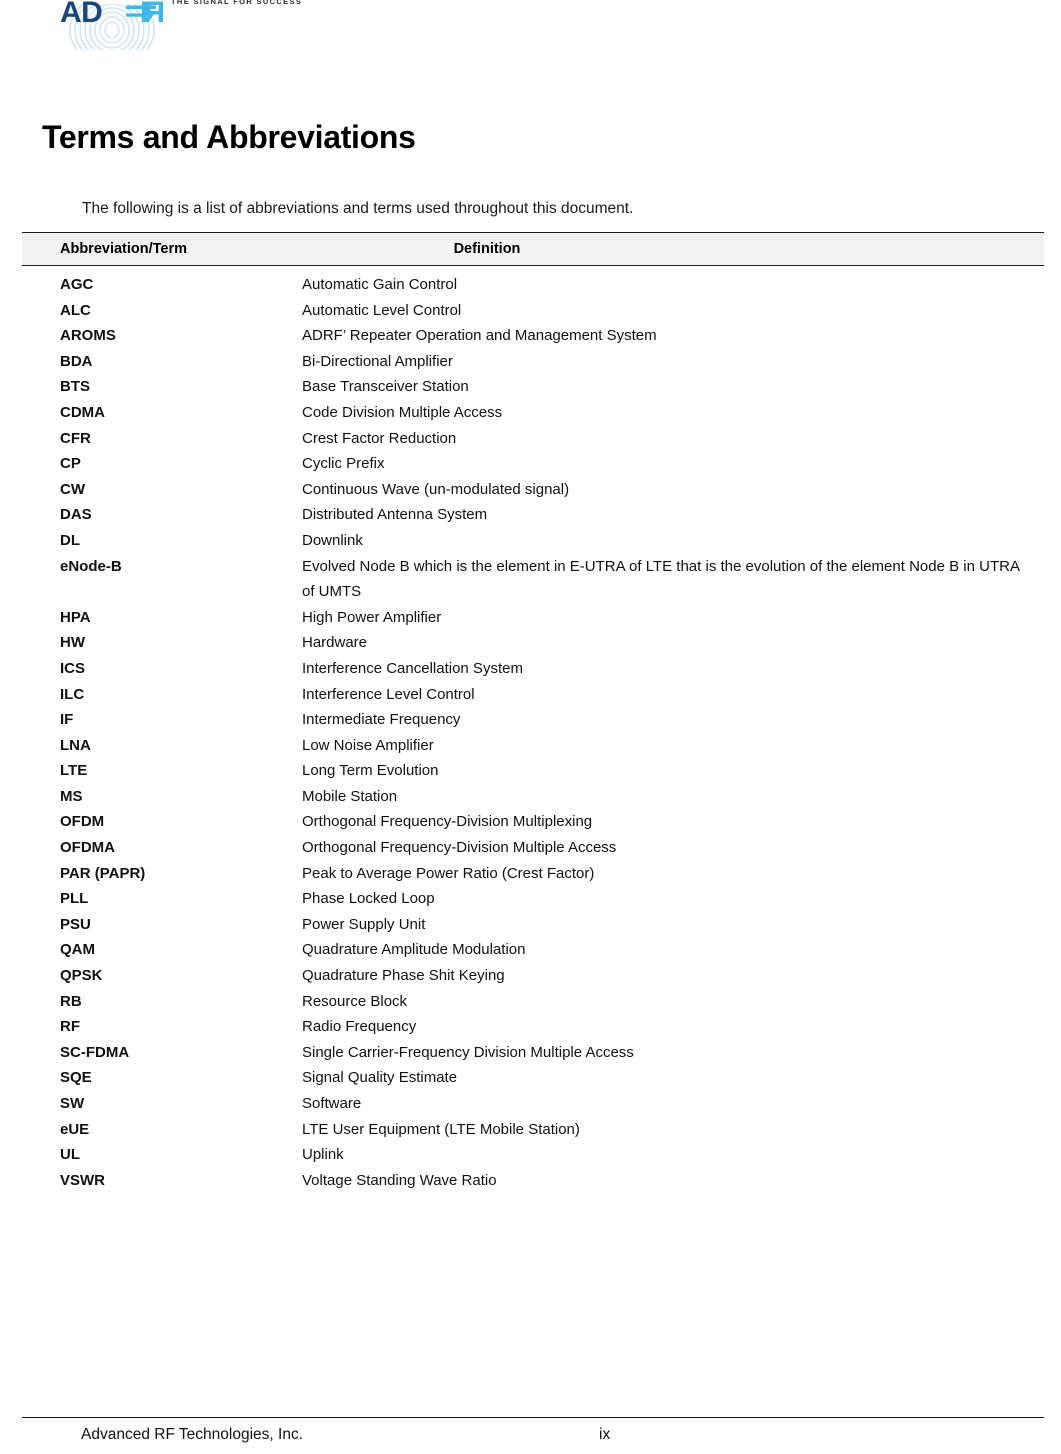 Image resolution: width=1061 pixels, height=1454 pixels. Describe the element at coordinates (355, 1001) in the screenshot. I see `cell-definition: Resource Block` at that location.